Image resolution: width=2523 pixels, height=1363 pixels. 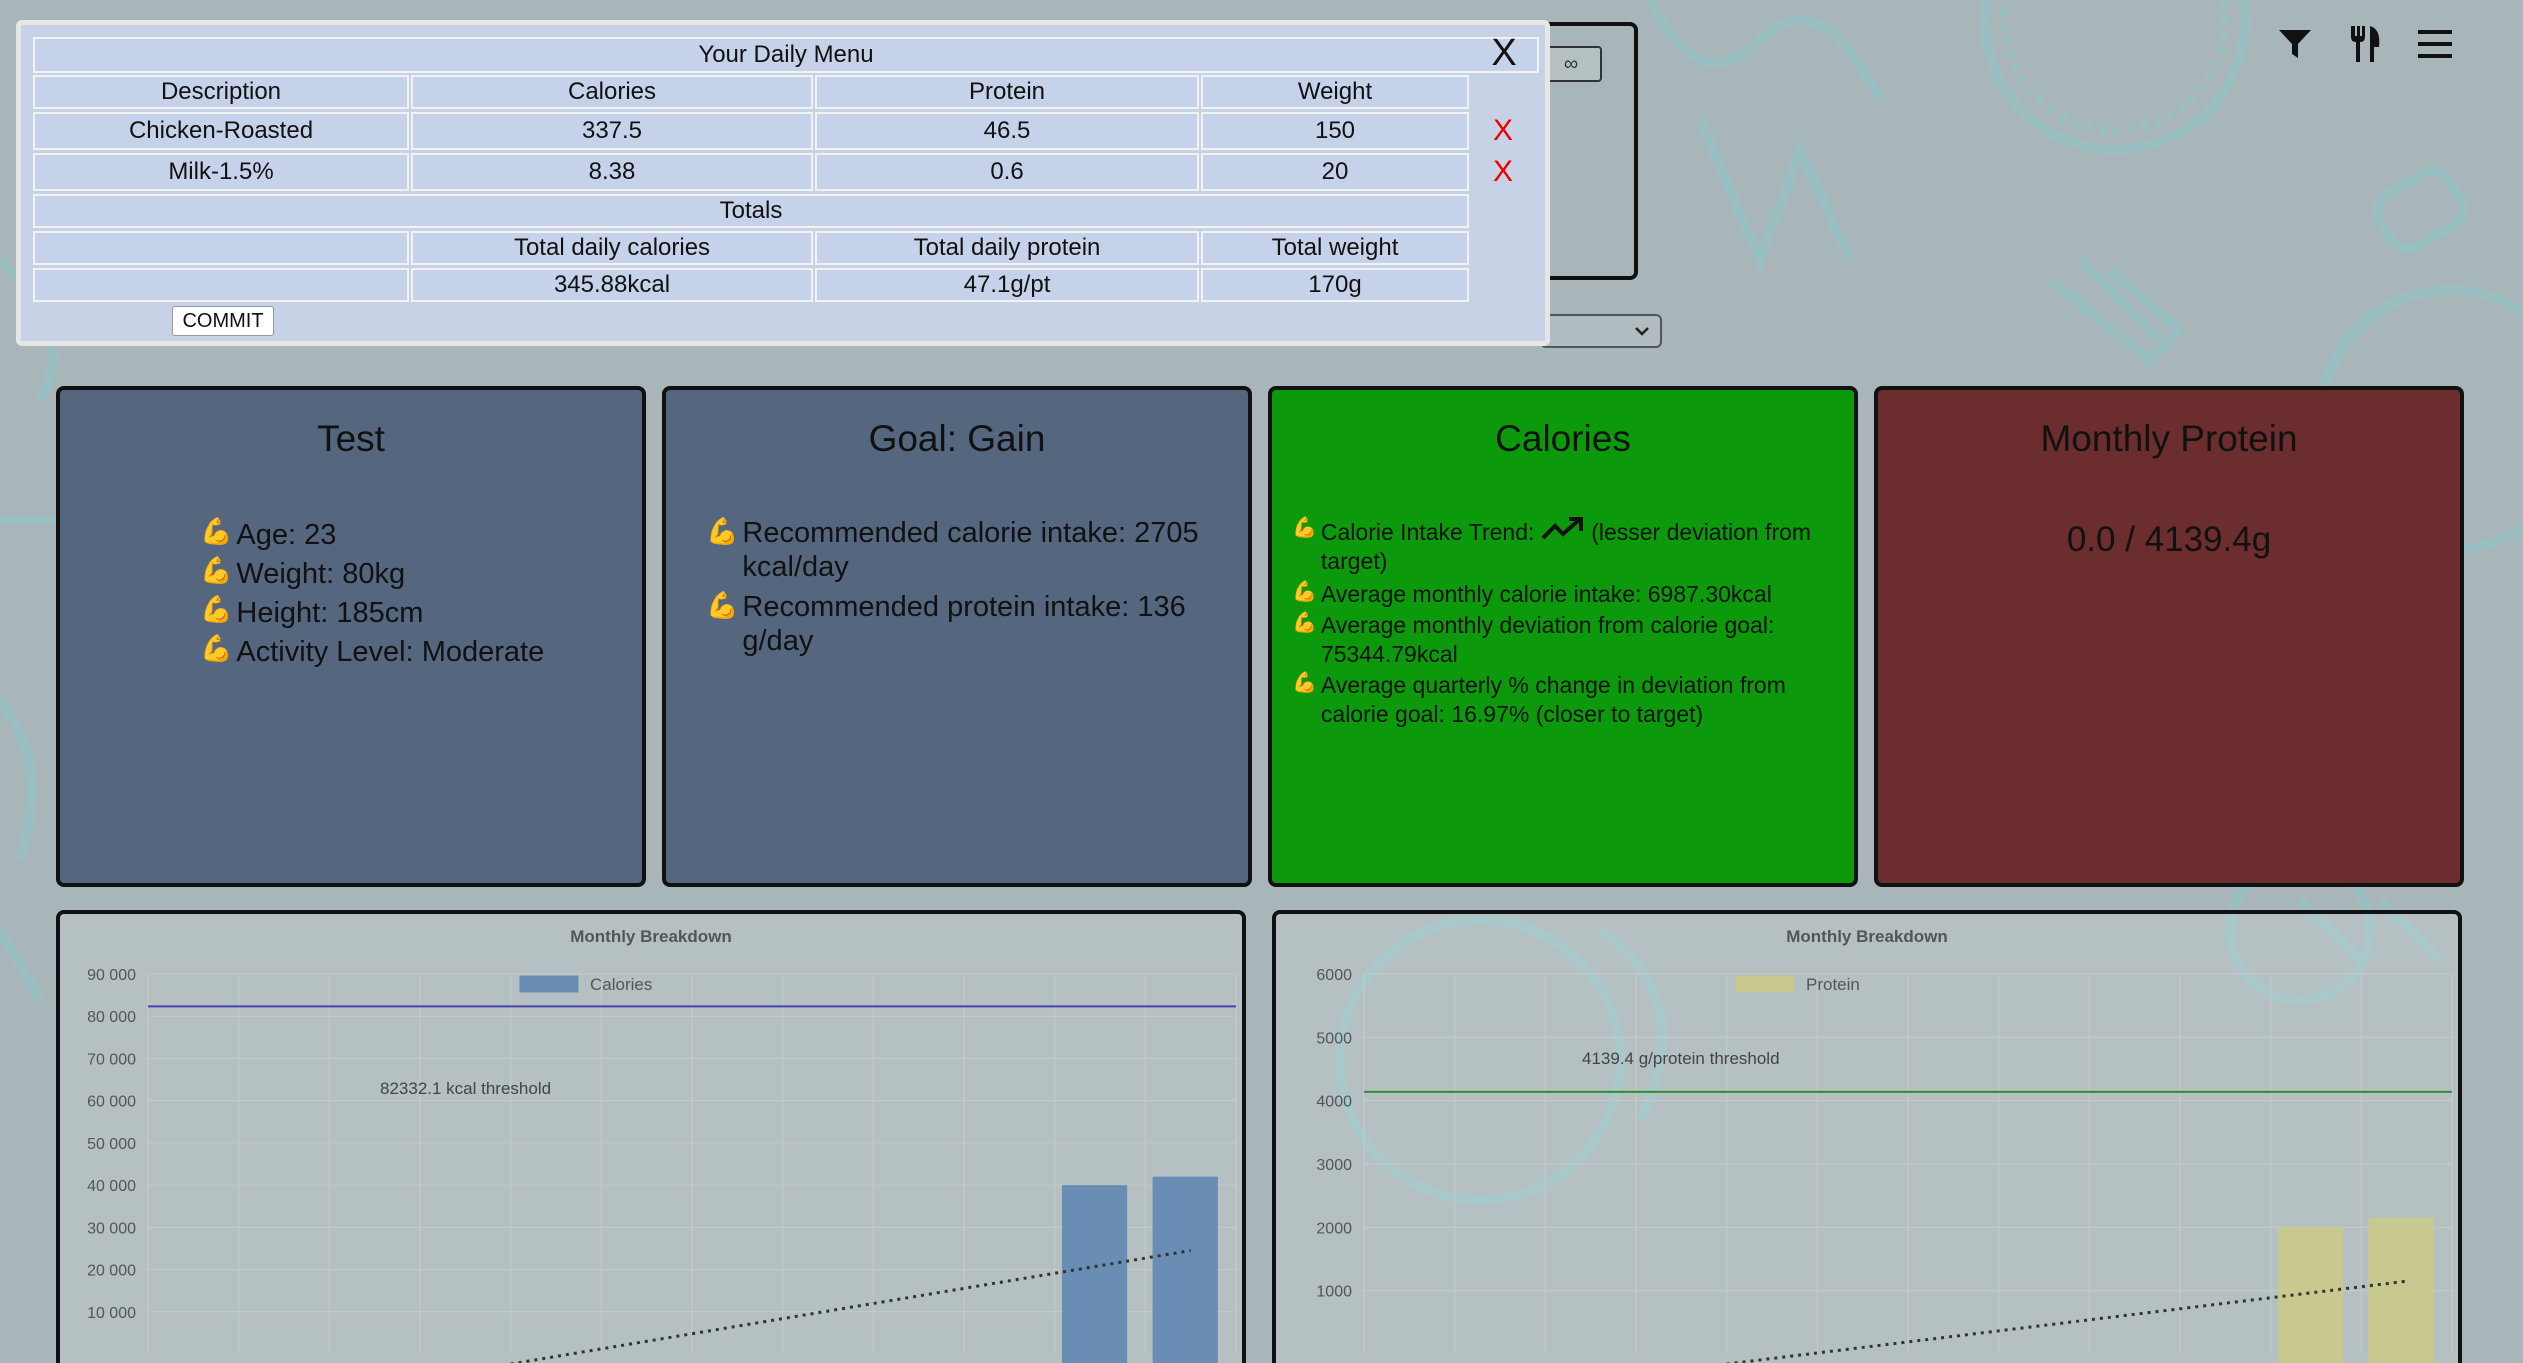 I want to click on row-2-weight: 20, so click(x=1335, y=172).